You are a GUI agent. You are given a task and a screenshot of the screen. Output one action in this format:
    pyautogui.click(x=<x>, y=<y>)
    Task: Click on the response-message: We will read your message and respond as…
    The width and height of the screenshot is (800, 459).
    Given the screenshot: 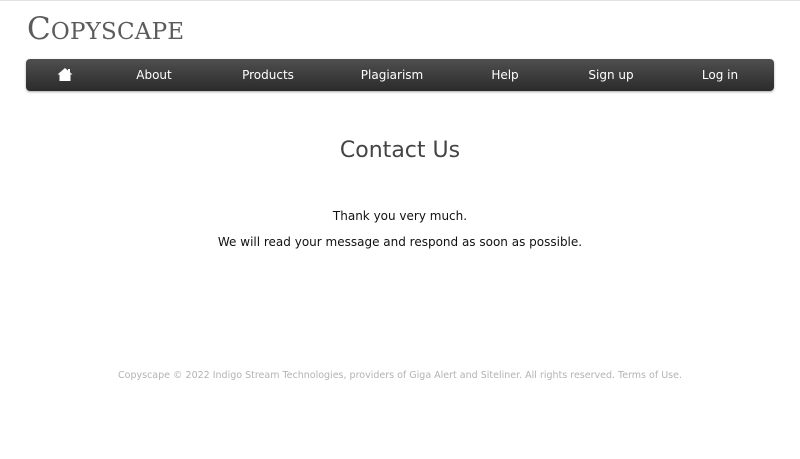 What is the action you would take?
    pyautogui.click(x=400, y=242)
    